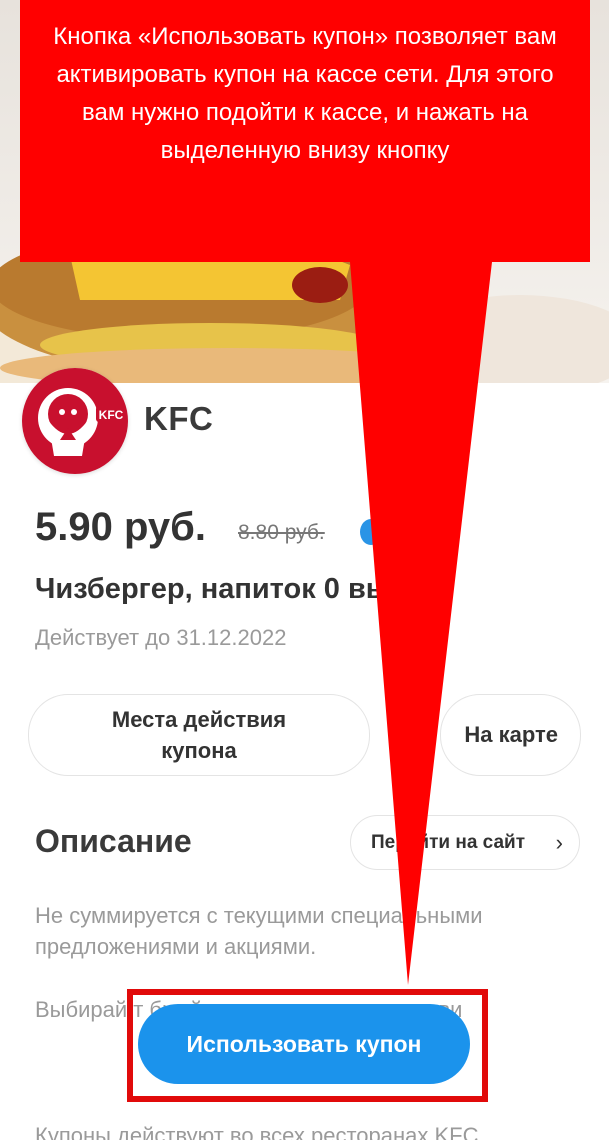  I want to click on brand-logo: KFC, so click(75, 421).